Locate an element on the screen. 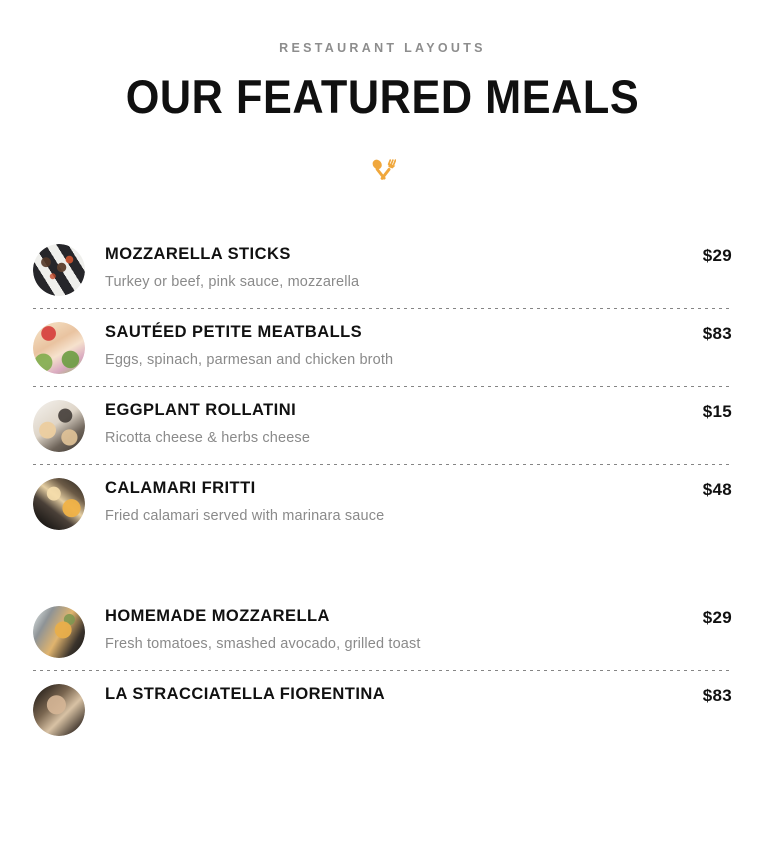 The image size is (765, 857). page-title: OUR FEATURED MEALS is located at coordinates (382, 96).